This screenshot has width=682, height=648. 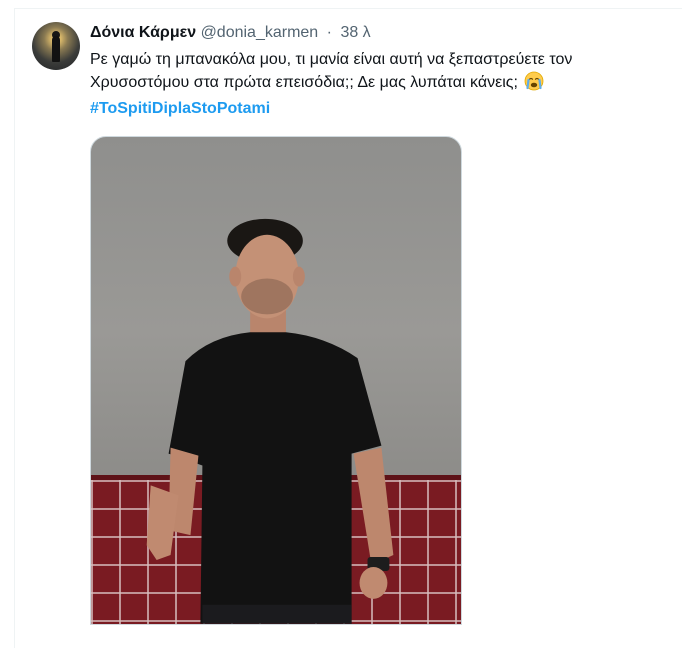 I want to click on avatar-figure, so click(x=56, y=49).